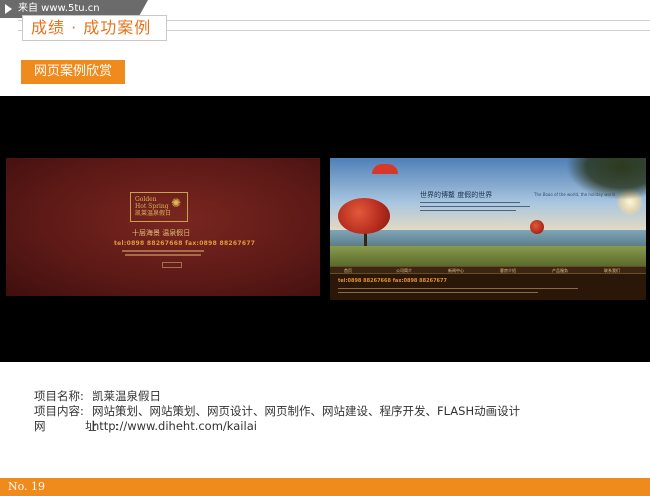  I want to click on project-name: 凯莱温泉假日, so click(126, 396).